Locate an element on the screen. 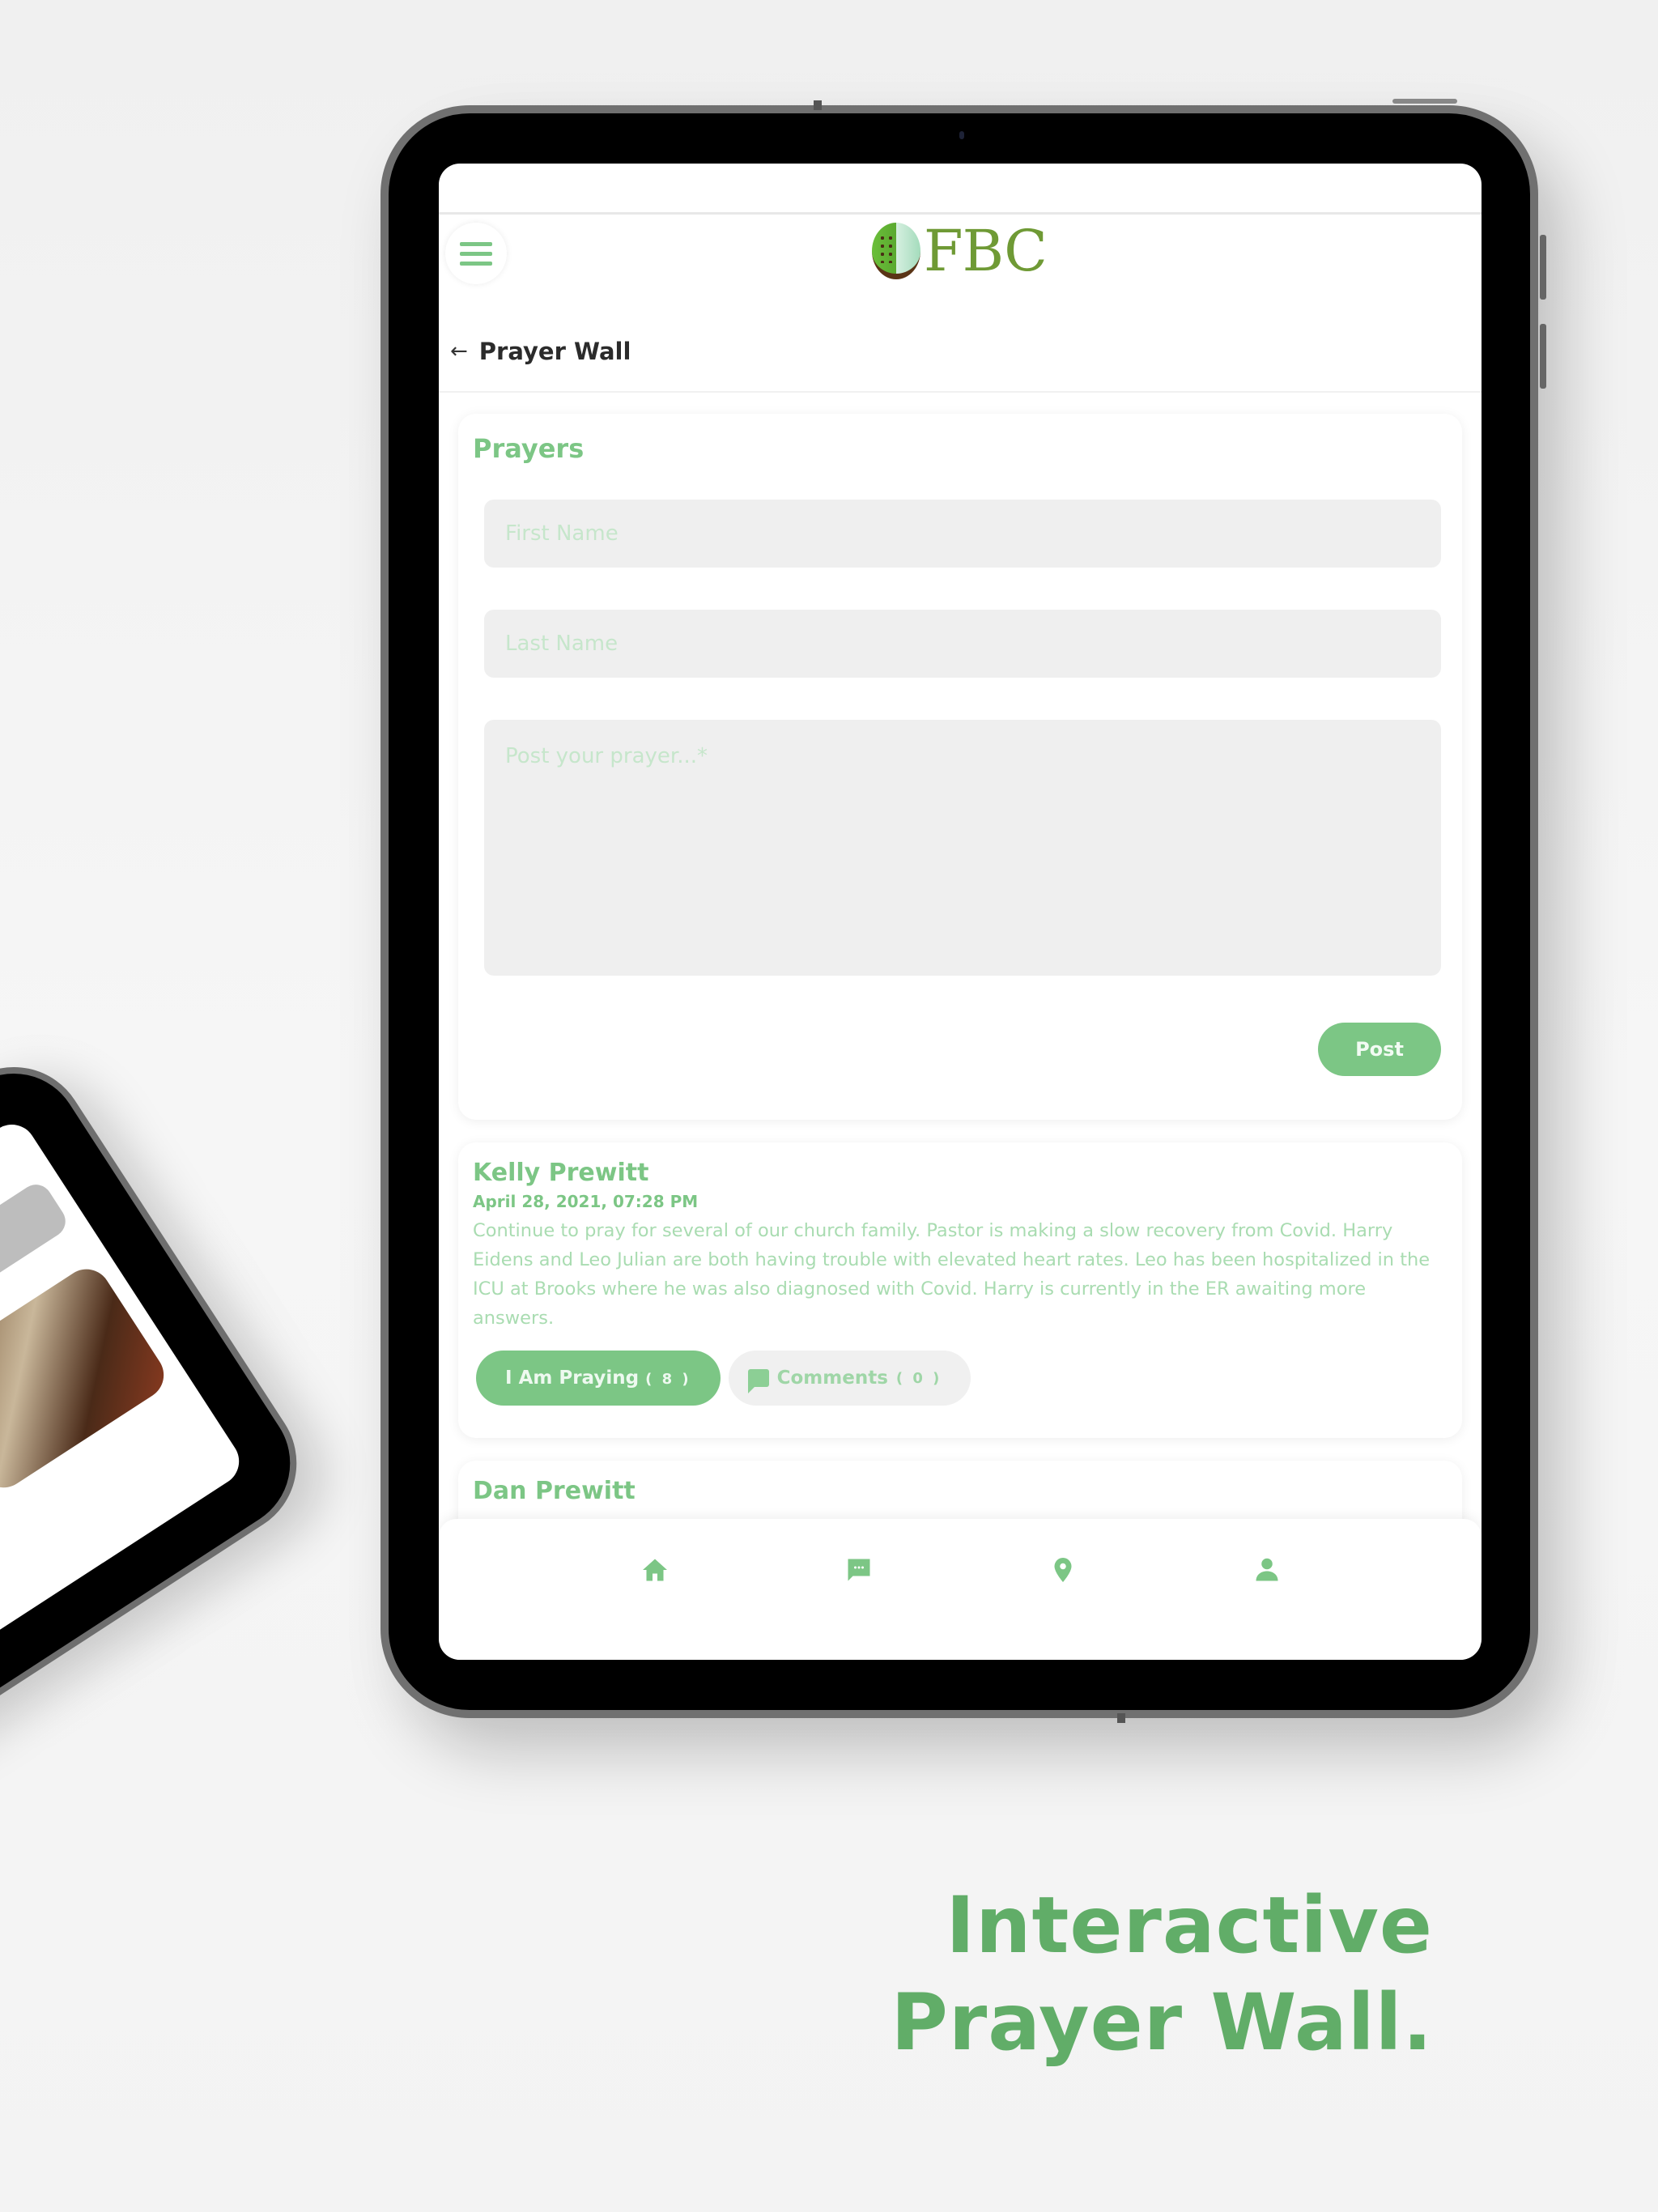 The width and height of the screenshot is (1658, 2212). nav-home is located at coordinates (655, 1570).